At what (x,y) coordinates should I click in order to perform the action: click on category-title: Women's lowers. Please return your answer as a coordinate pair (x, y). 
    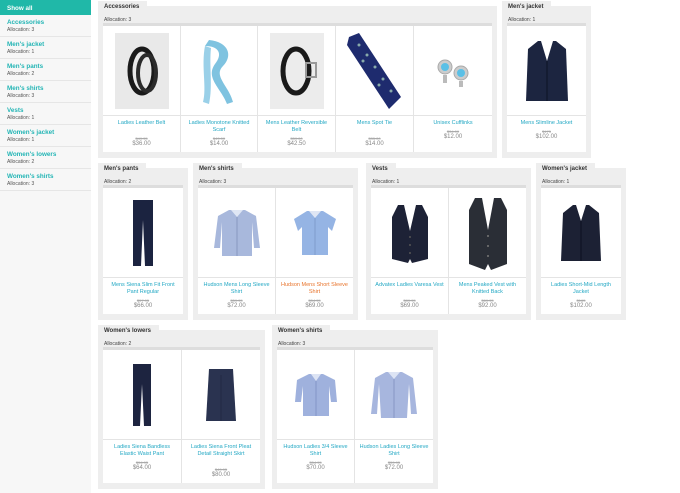
    Looking at the image, I should click on (128, 331).